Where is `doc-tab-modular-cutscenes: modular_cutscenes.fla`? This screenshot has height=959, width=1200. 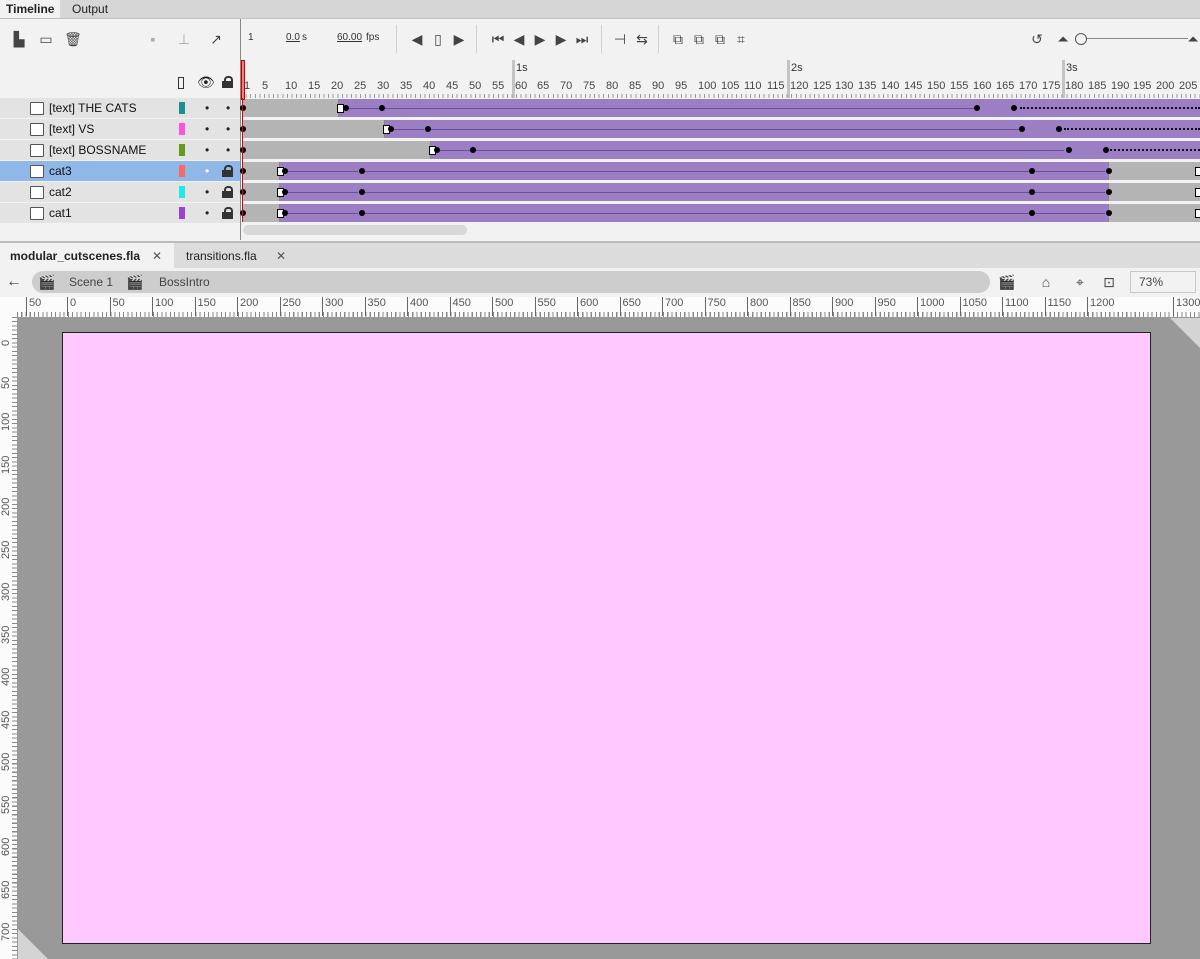 doc-tab-modular-cutscenes: modular_cutscenes.fla is located at coordinates (87, 256).